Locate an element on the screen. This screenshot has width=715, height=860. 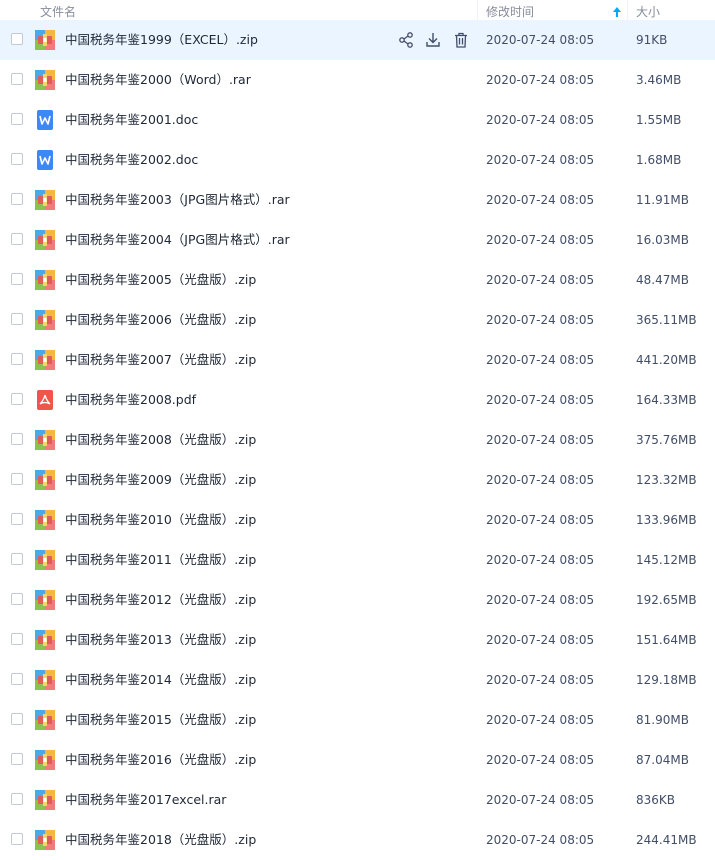
delete-icon is located at coordinates (461, 40).